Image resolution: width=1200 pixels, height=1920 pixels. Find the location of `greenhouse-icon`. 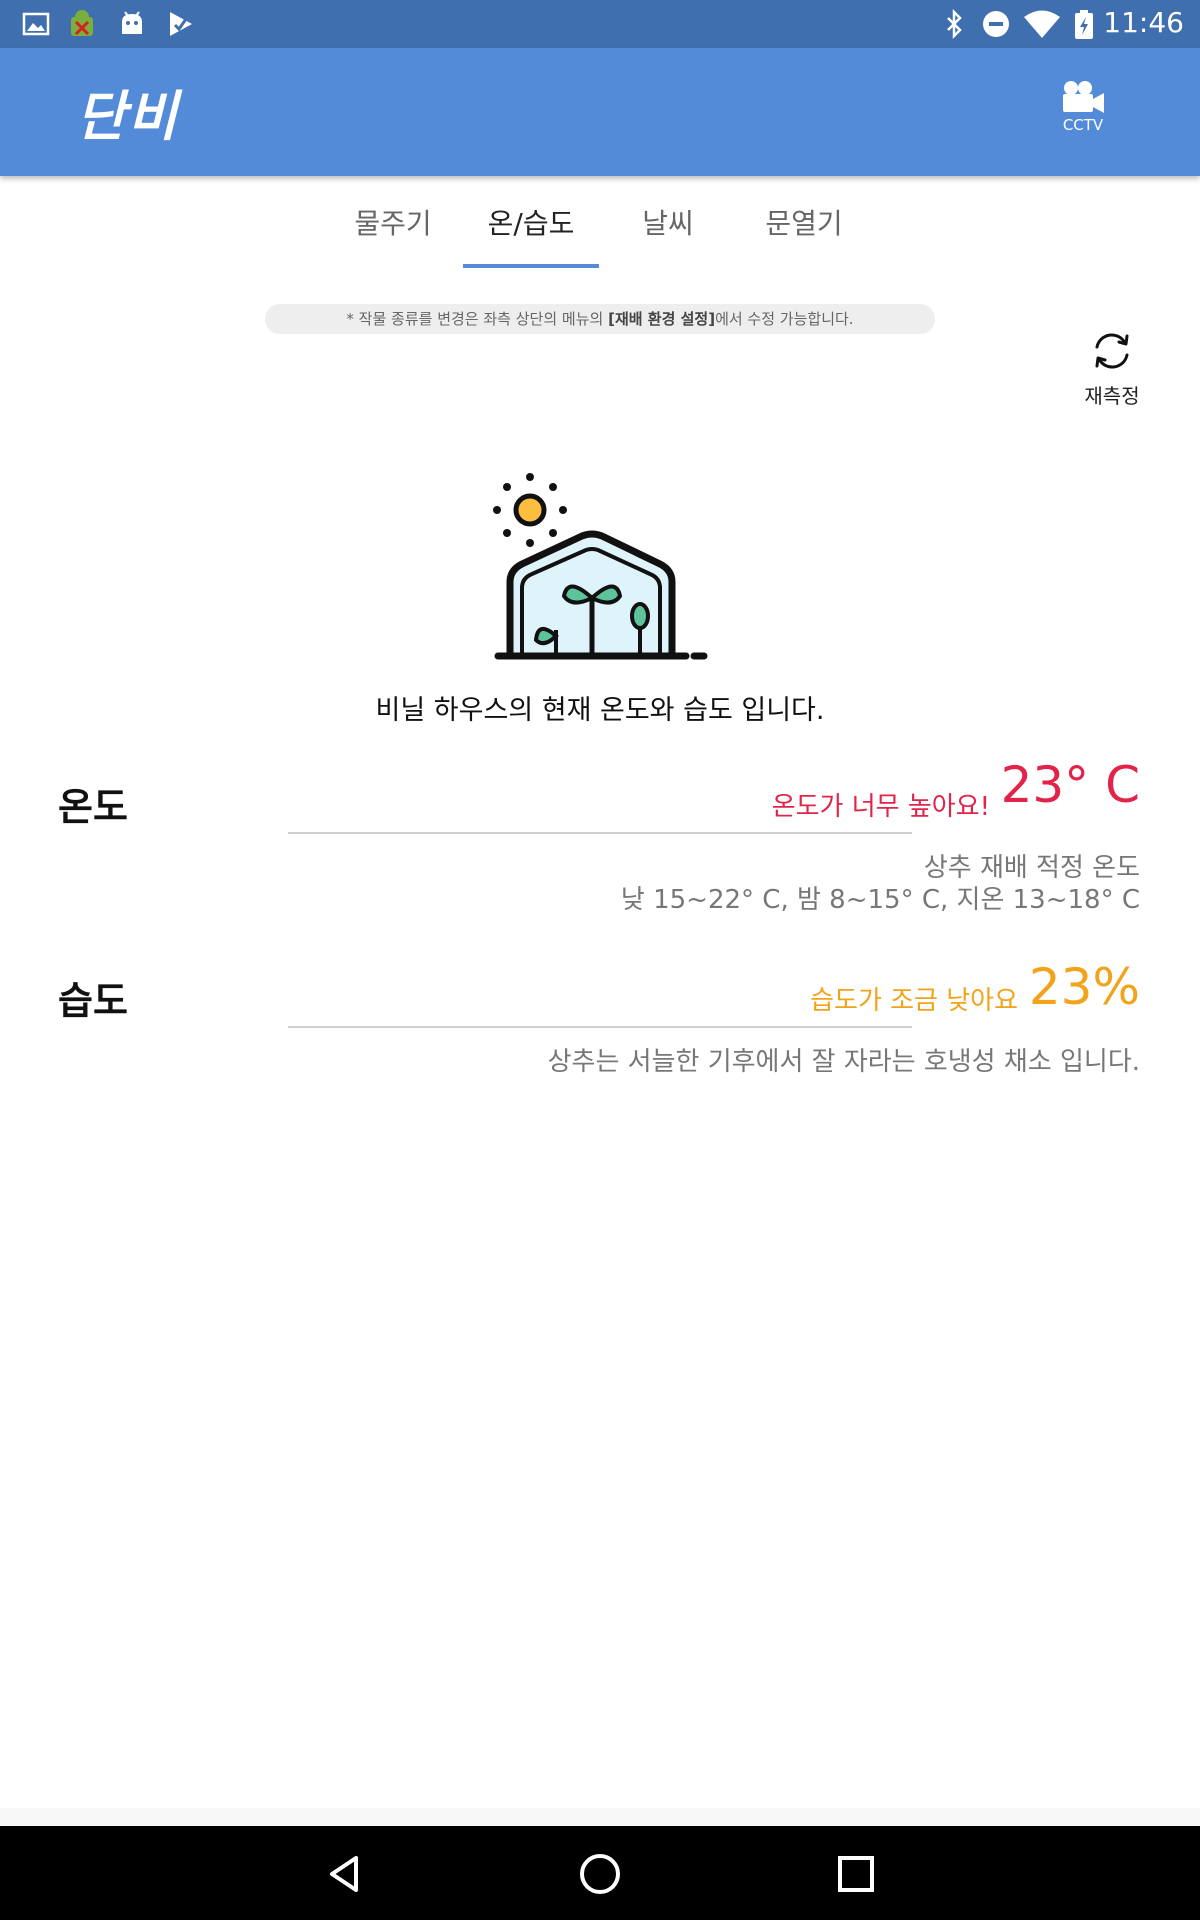

greenhouse-icon is located at coordinates (600, 566).